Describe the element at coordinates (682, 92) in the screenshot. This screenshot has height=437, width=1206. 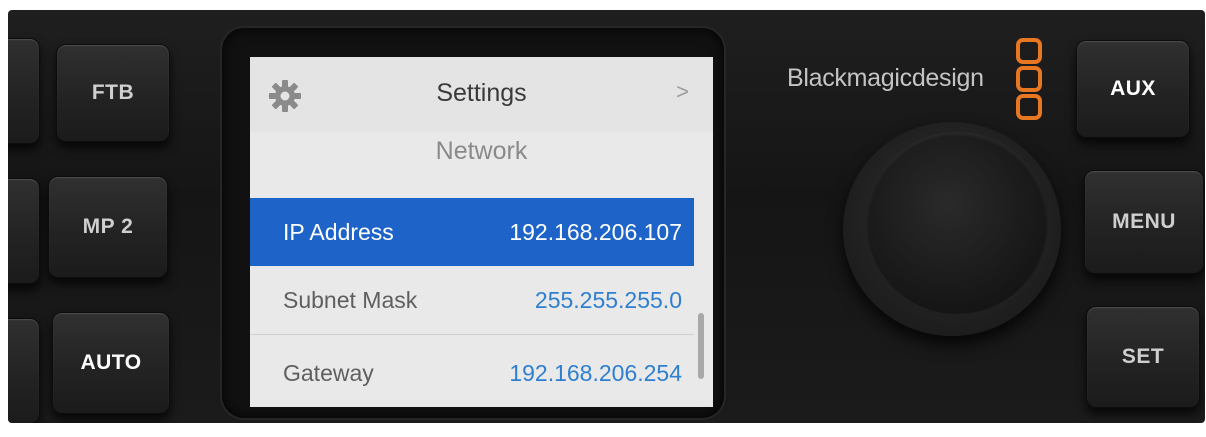
I see `chevron-right-icon: >` at that location.